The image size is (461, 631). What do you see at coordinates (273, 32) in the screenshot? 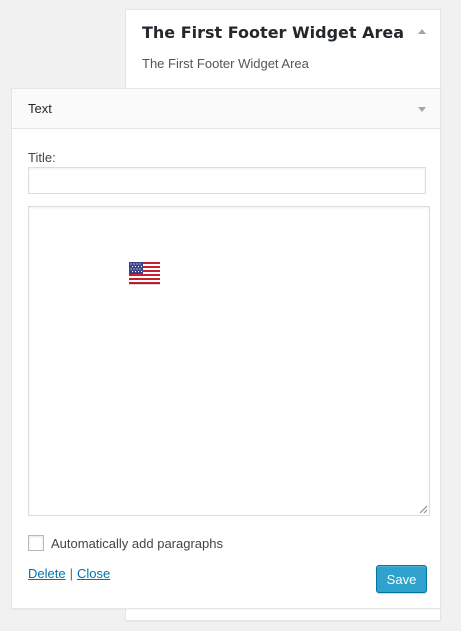
I see `widget-area-title: The First Footer Widget Area` at bounding box center [273, 32].